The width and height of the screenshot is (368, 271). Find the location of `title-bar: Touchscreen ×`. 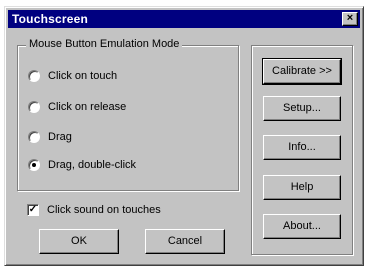

title-bar: Touchscreen × is located at coordinates (184, 19).